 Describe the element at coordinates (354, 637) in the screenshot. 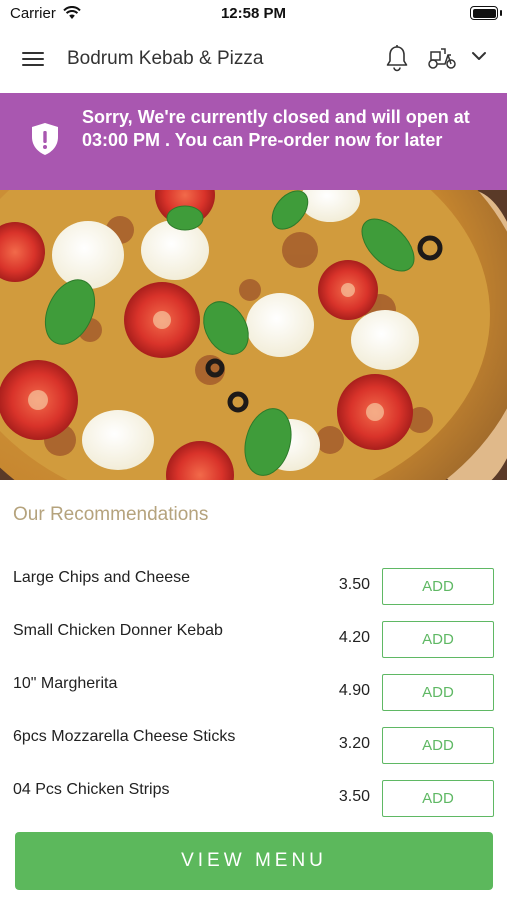

I see `item-price: 4.20` at that location.